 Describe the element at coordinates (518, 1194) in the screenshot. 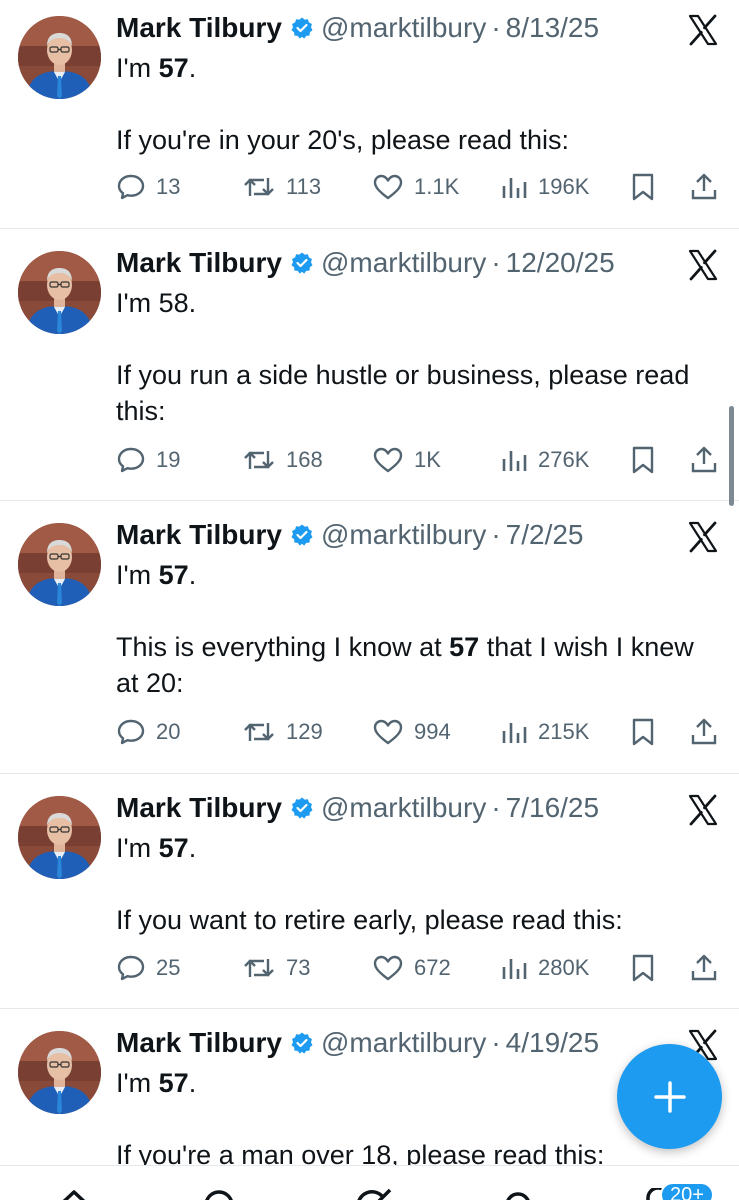

I see `communities-icon` at that location.